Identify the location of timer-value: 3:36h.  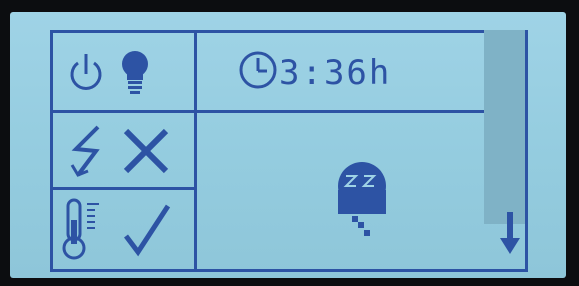
(335, 73).